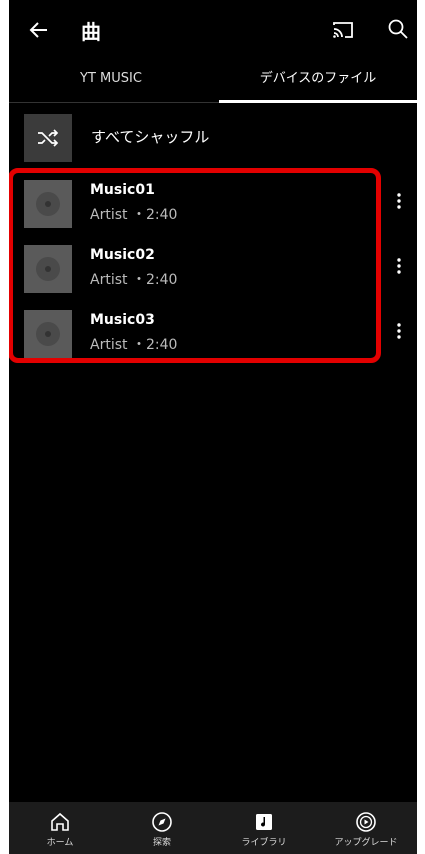  What do you see at coordinates (122, 320) in the screenshot?
I see `song-title: Music03` at bounding box center [122, 320].